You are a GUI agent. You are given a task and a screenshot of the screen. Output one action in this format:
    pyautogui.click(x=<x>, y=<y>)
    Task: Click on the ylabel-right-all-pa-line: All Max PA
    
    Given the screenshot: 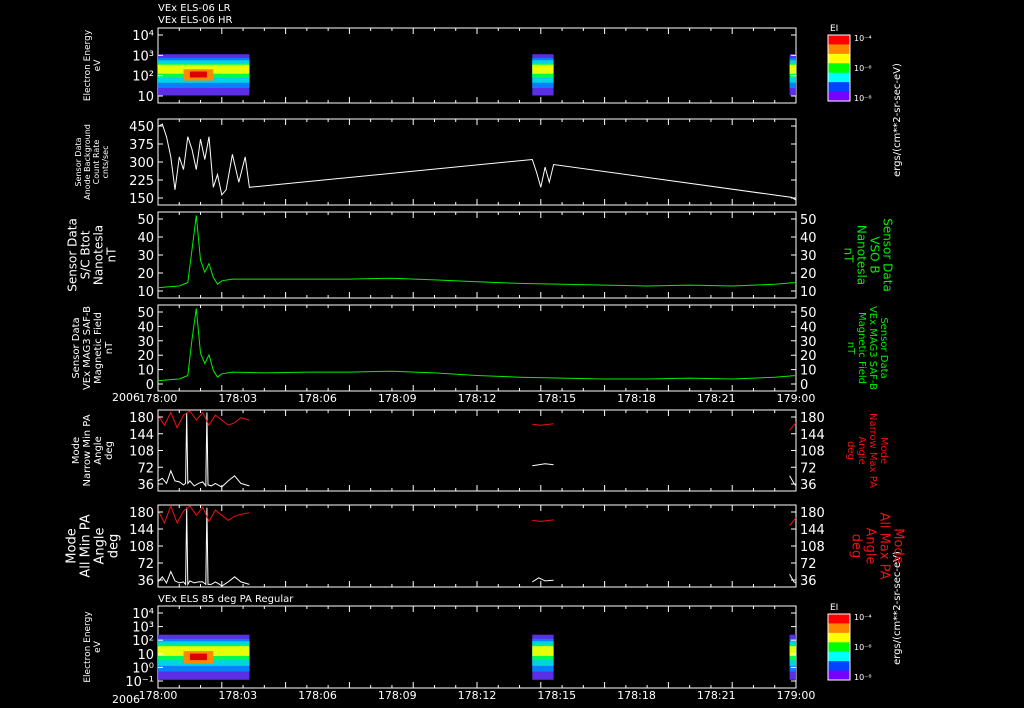 What is the action you would take?
    pyautogui.click(x=884, y=545)
    